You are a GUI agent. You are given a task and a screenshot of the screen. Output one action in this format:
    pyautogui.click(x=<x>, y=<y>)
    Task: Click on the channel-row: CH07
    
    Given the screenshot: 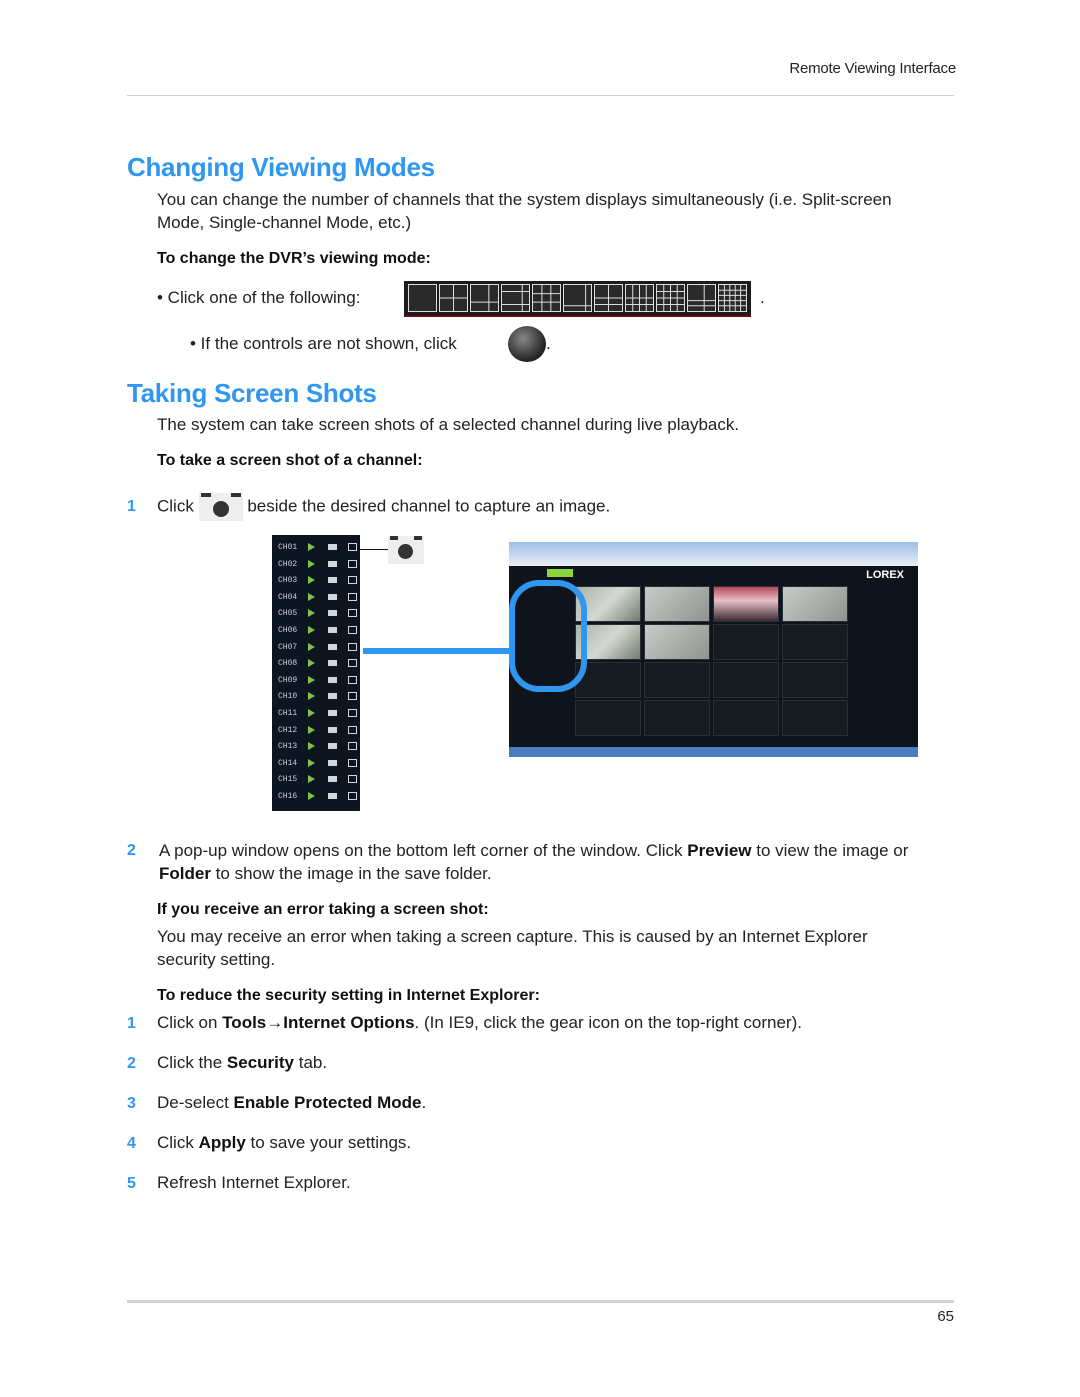 What is the action you would take?
    pyautogui.click(x=317, y=648)
    